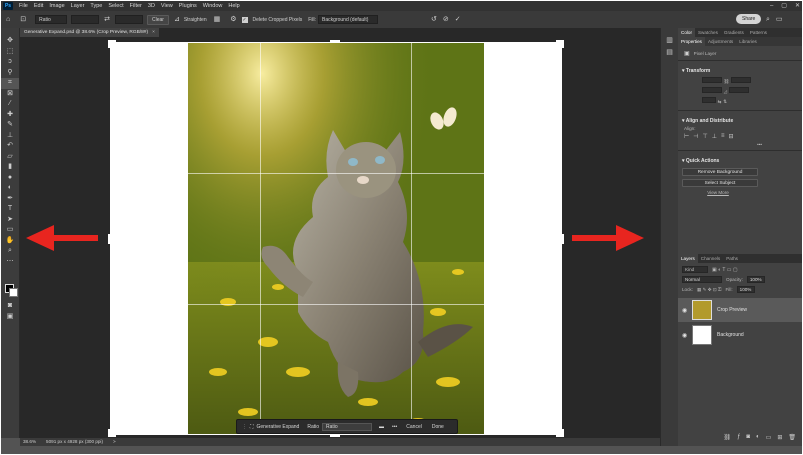  I want to click on menu-window: Window, so click(213, 6).